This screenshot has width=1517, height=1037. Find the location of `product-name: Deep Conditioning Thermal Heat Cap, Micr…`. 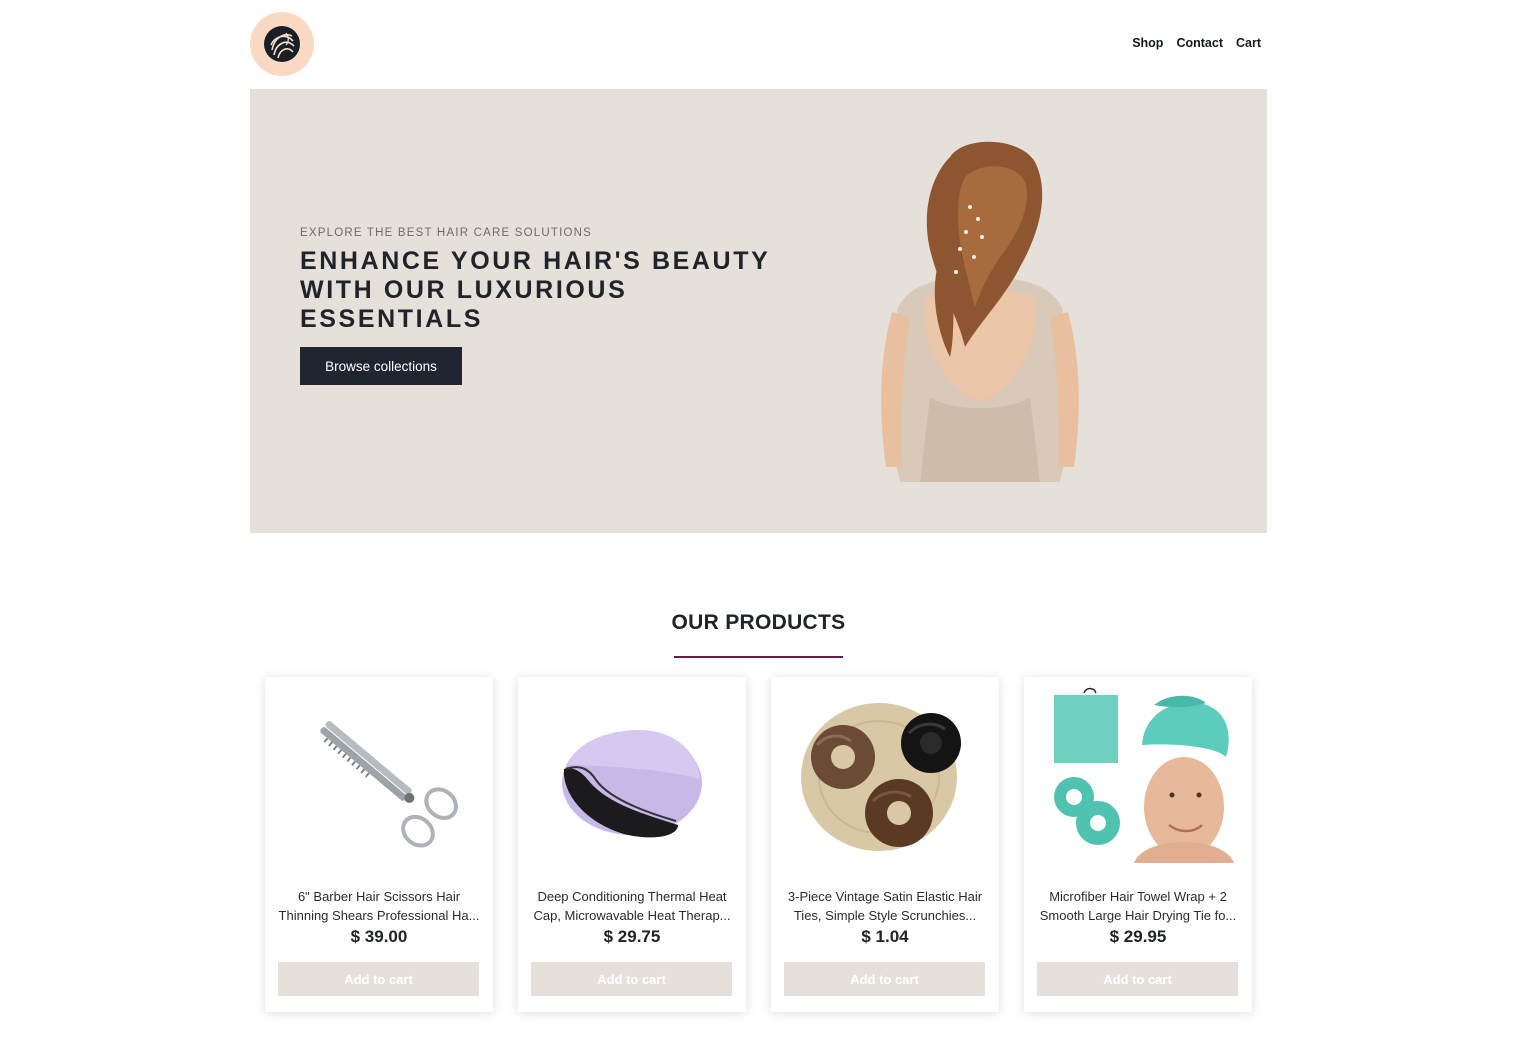

product-name: Deep Conditioning Thermal Heat Cap, Micr… is located at coordinates (632, 906).